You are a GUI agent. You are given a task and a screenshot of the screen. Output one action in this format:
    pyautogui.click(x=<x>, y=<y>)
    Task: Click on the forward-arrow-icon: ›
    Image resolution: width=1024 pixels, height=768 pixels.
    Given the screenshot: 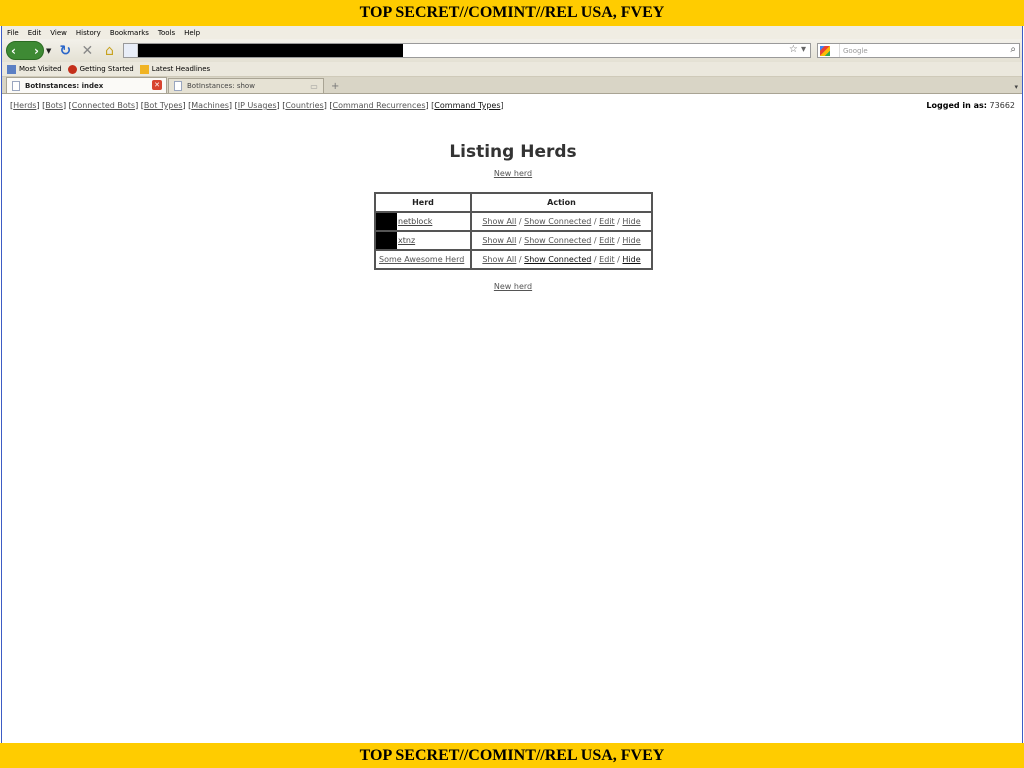 What is the action you would take?
    pyautogui.click(x=36, y=51)
    